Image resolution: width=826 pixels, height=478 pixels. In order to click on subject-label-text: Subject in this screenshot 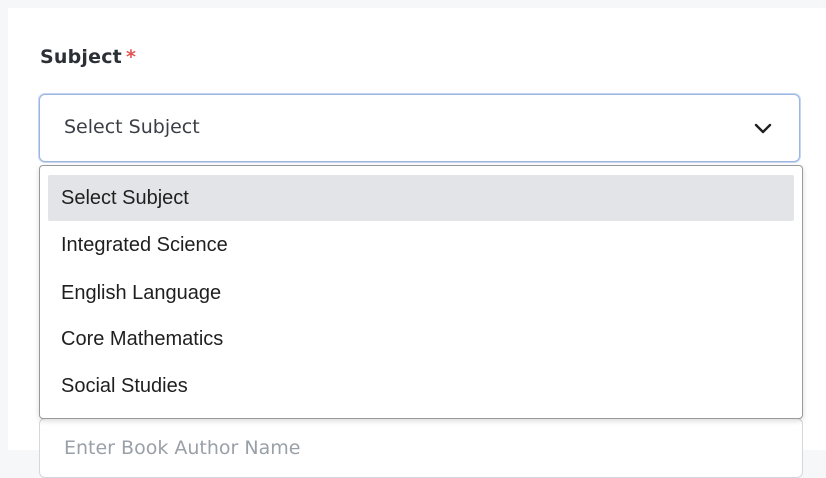, I will do `click(81, 57)`.